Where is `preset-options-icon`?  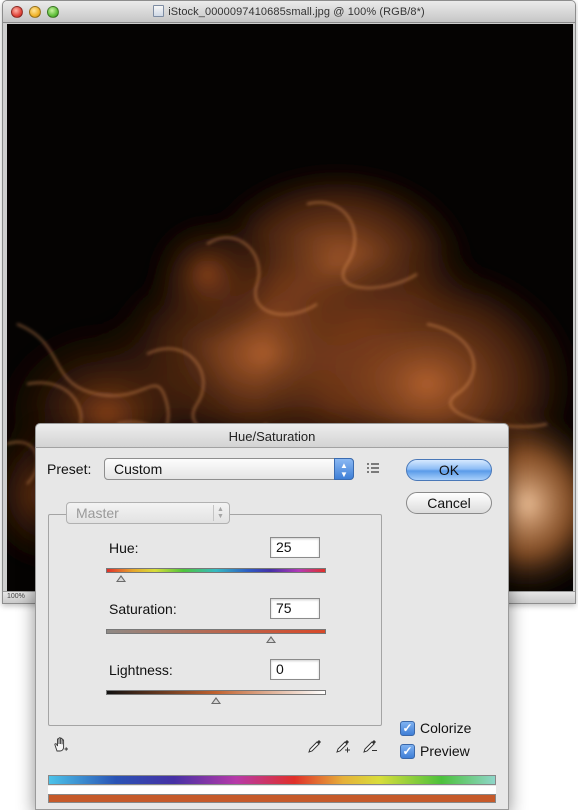 preset-options-icon is located at coordinates (373, 468).